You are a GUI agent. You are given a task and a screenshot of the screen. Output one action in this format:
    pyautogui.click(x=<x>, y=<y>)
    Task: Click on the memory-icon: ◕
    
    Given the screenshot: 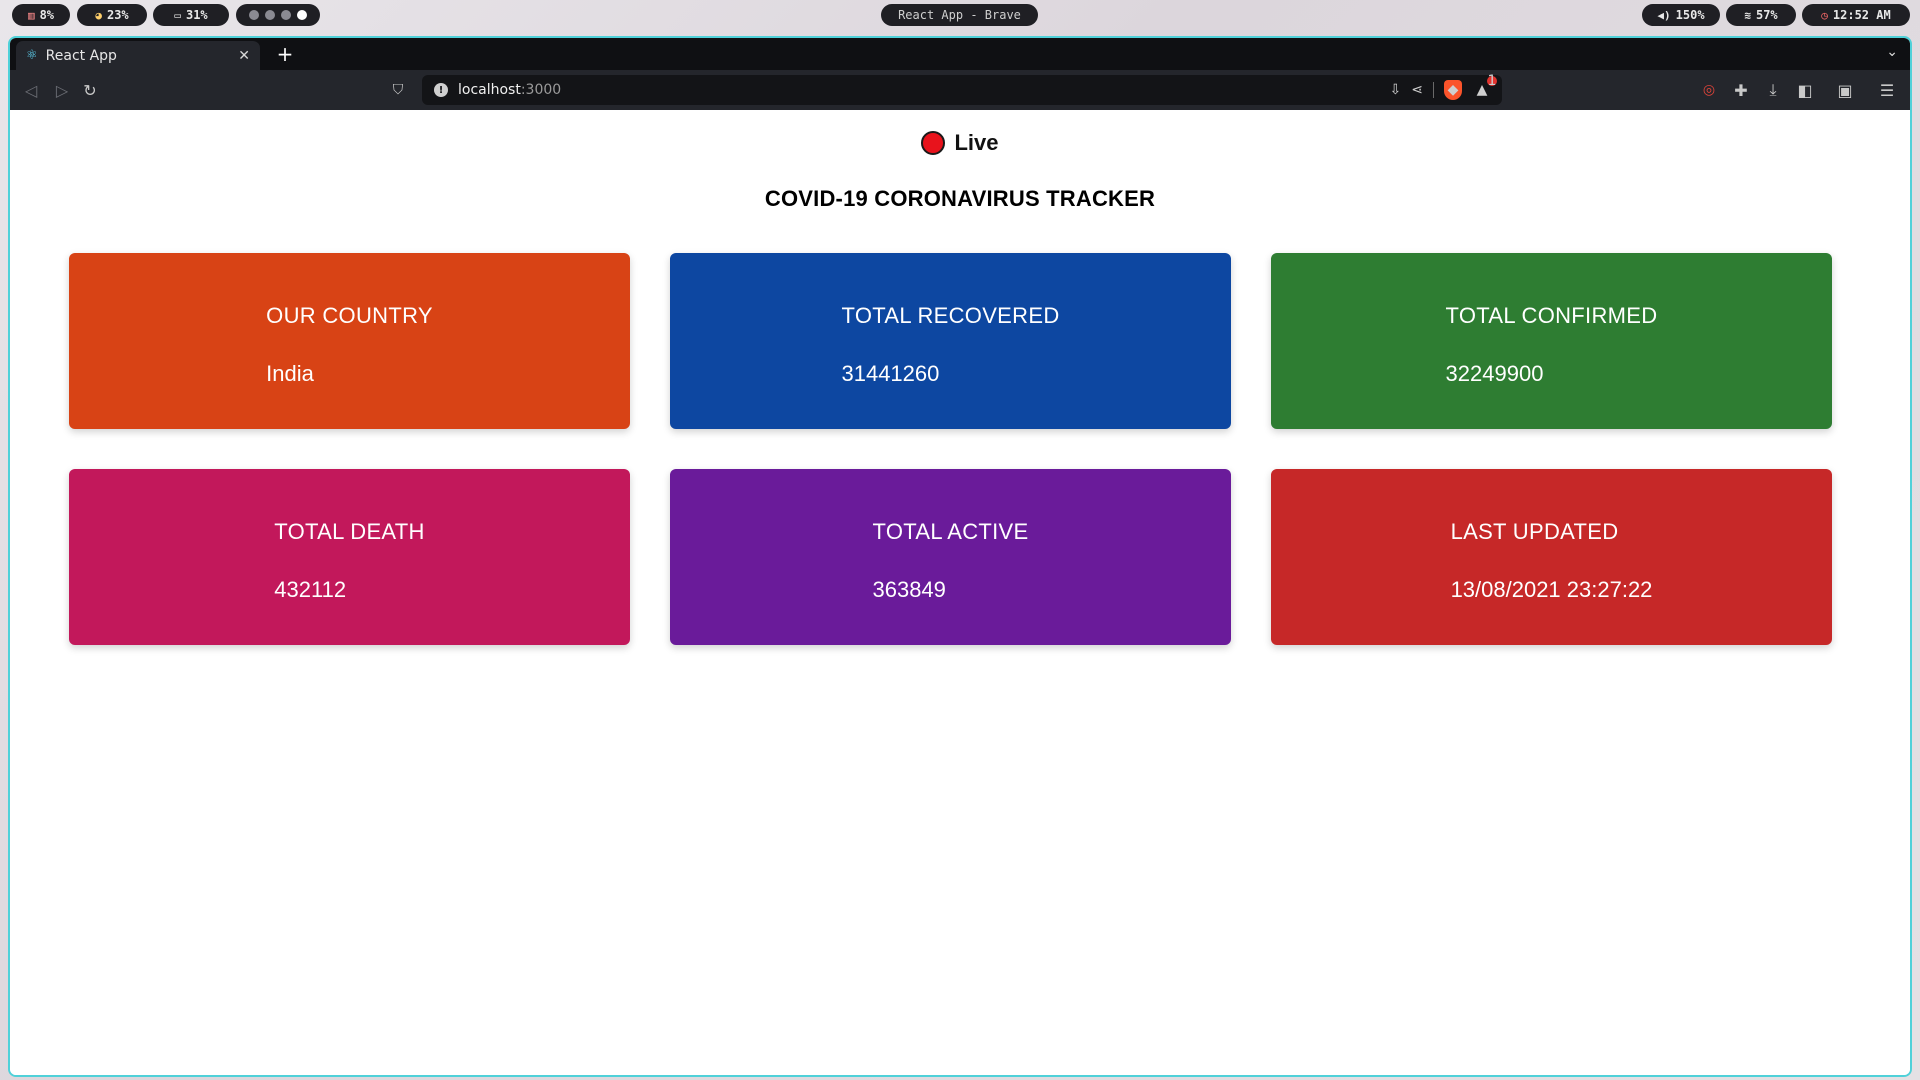 What is the action you would take?
    pyautogui.click(x=98, y=15)
    